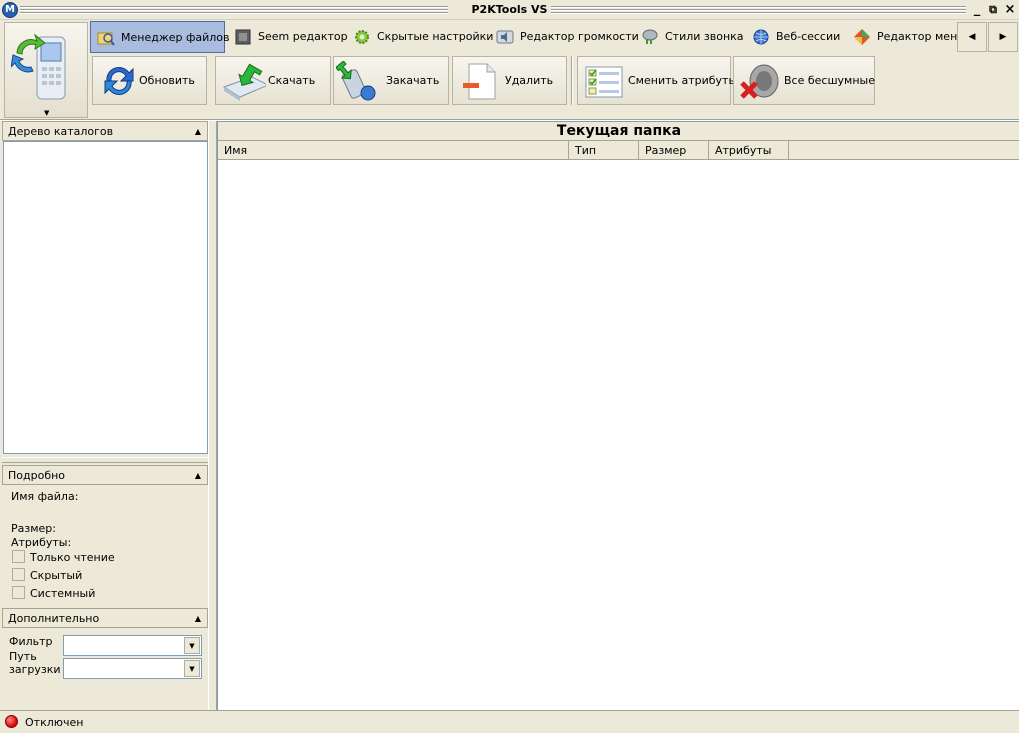  Describe the element at coordinates (604, 82) in the screenshot. I see `checklist-icon` at that location.